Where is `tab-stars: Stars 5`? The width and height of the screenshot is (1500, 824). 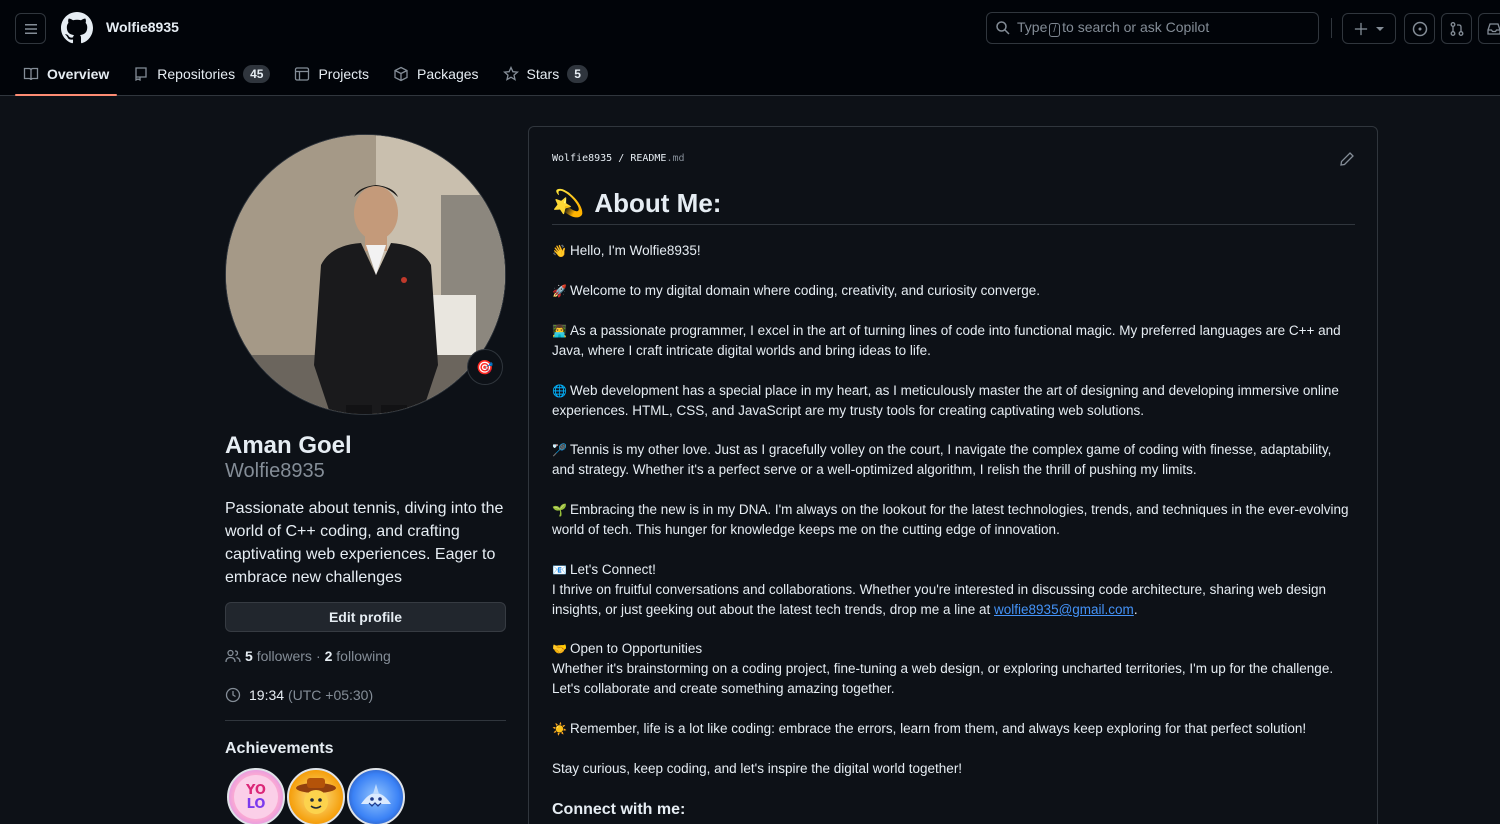 tab-stars: Stars 5 is located at coordinates (545, 74).